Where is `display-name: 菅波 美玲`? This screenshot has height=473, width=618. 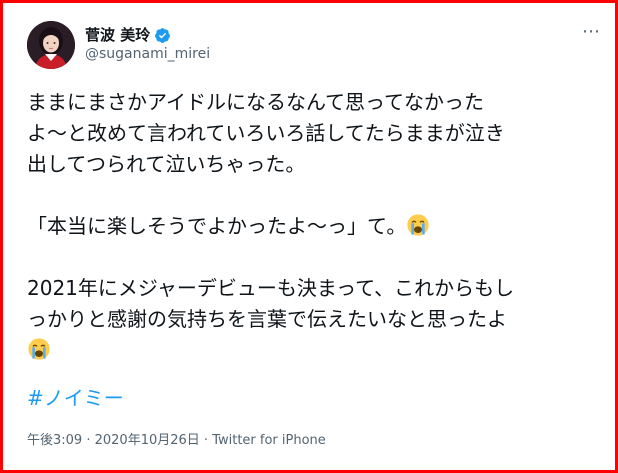
display-name: 菅波 美玲 is located at coordinates (117, 35).